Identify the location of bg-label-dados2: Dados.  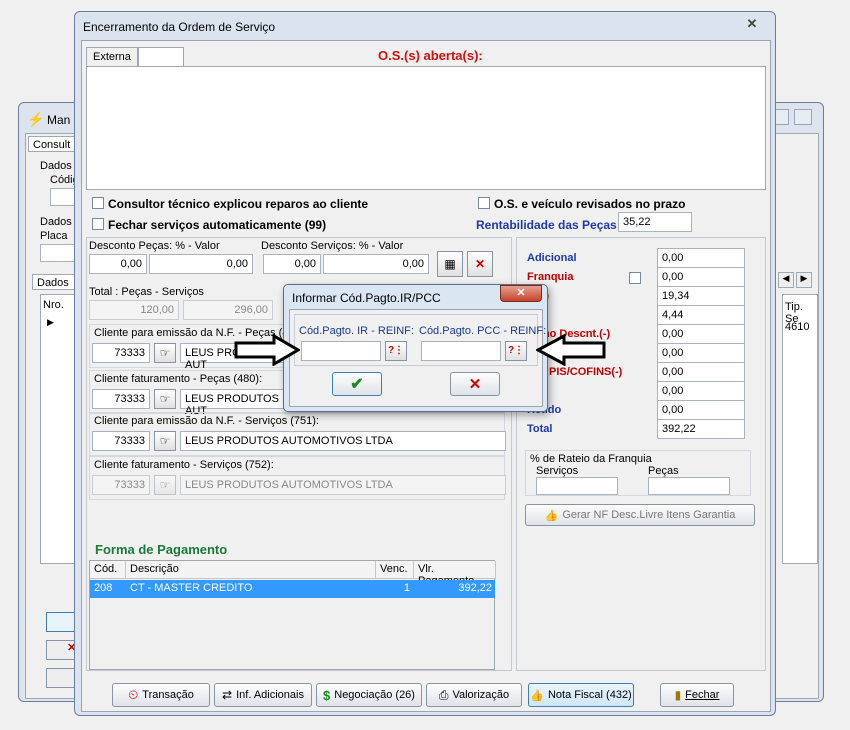
(56, 222).